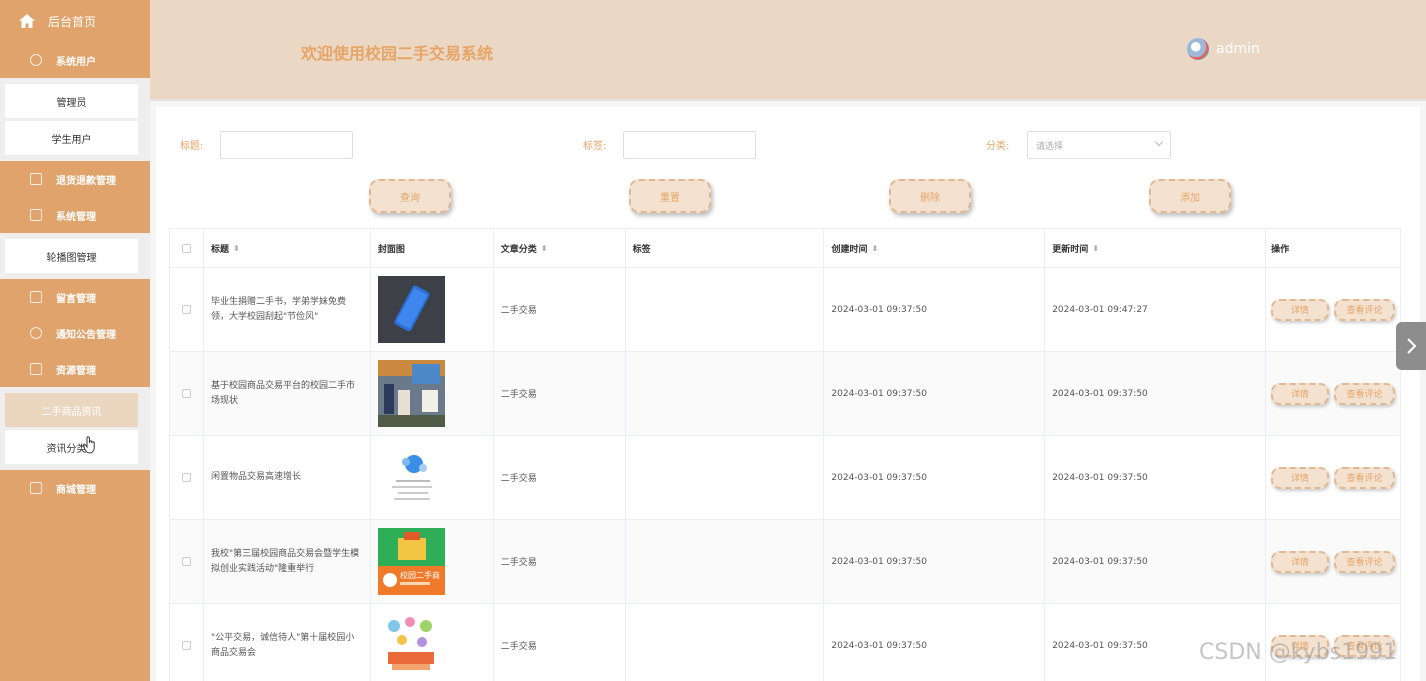  Describe the element at coordinates (71, 447) in the screenshot. I see `sidebar-item-news-category: 资讯分类` at that location.